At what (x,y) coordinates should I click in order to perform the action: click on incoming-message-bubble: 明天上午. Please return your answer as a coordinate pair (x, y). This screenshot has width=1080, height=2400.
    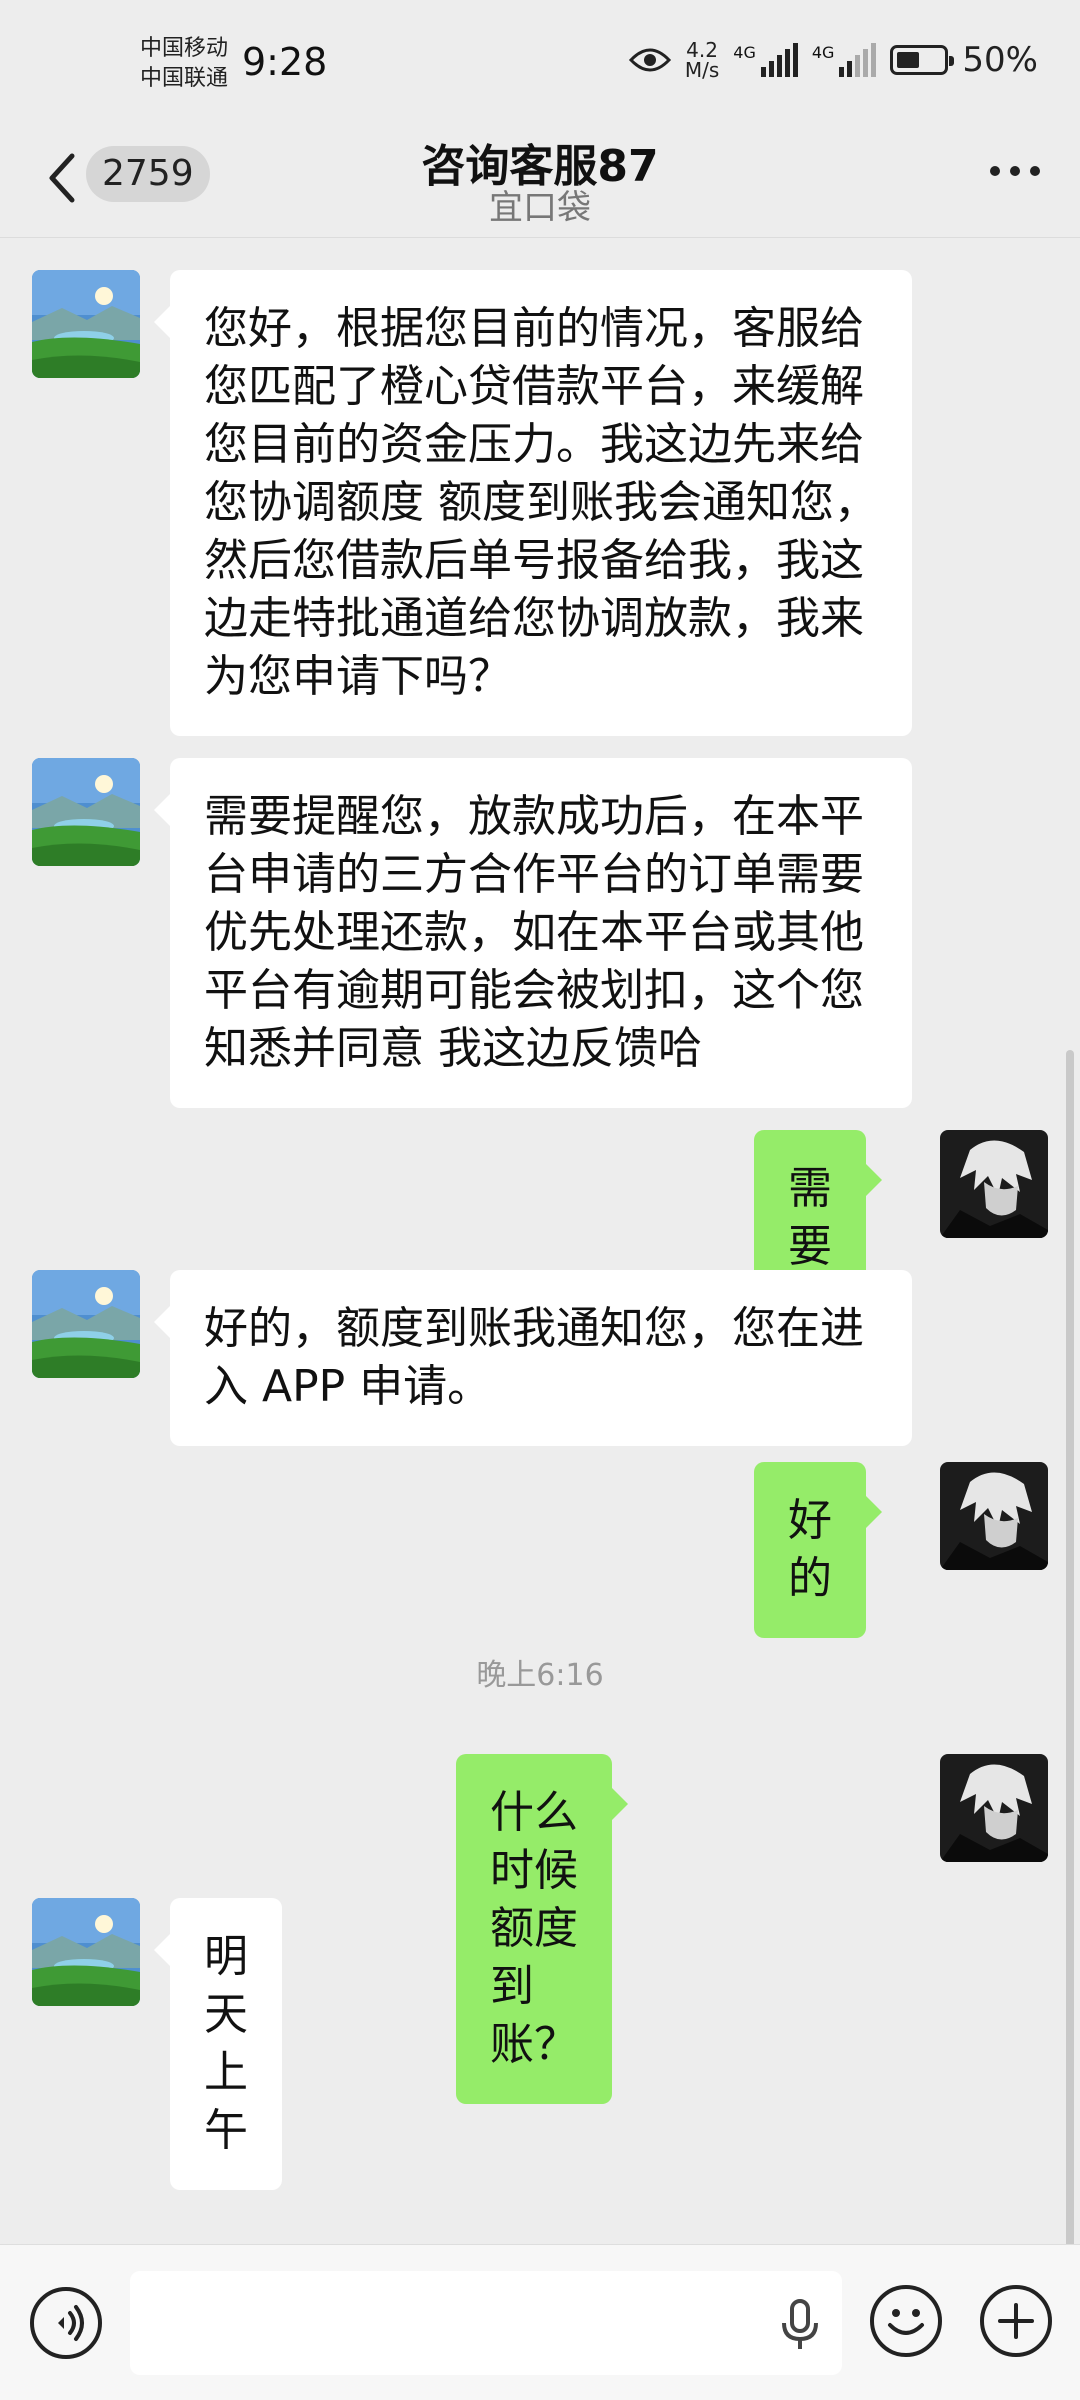
    Looking at the image, I should click on (218, 2044).